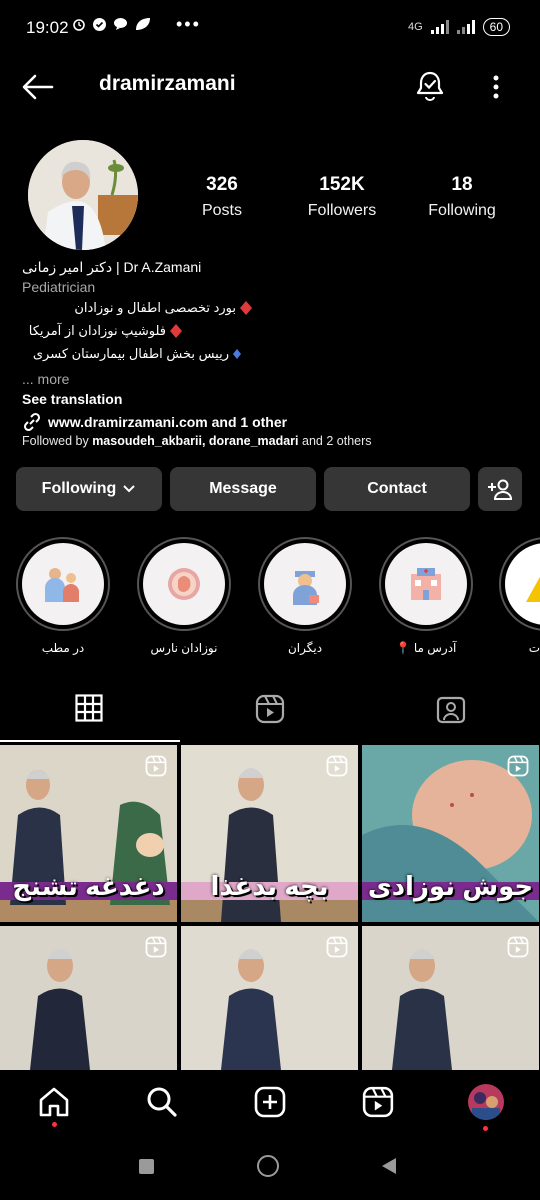  Describe the element at coordinates (188, 24) in the screenshot. I see `status-more-dots: •••` at that location.